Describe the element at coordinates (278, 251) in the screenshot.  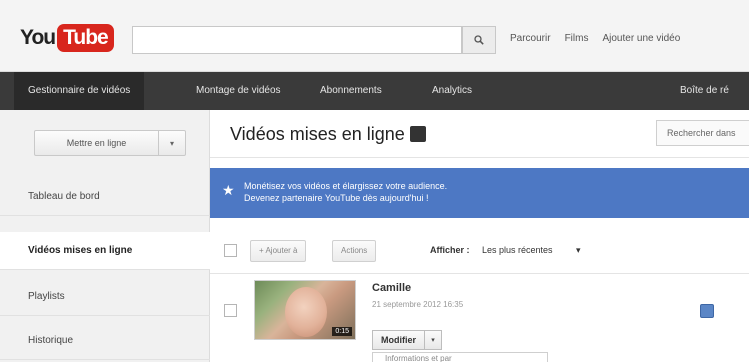
I see `add-to-button: + Ajouter à` at that location.